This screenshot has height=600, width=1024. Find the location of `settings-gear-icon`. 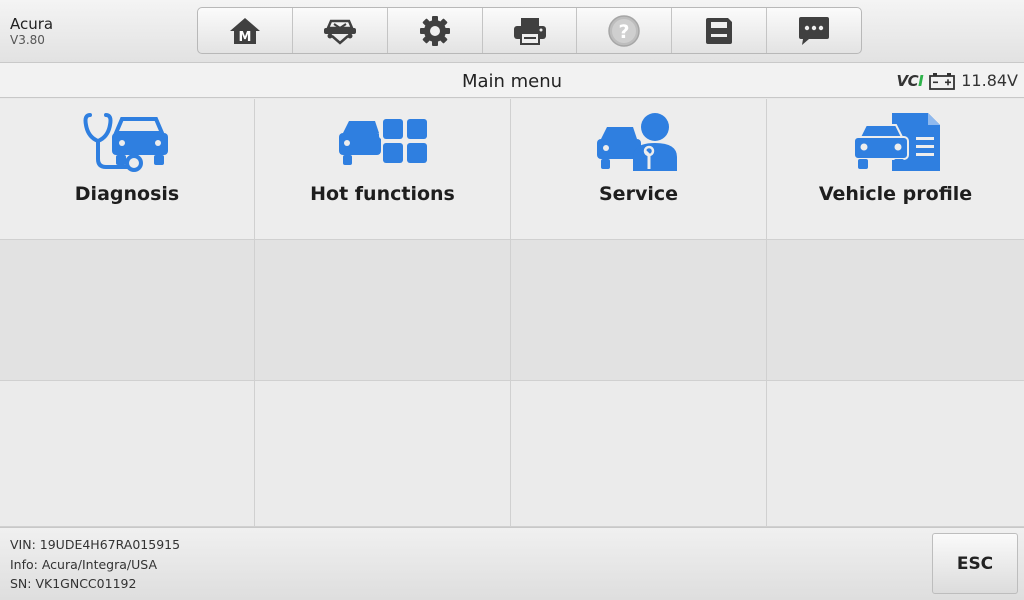

settings-gear-icon is located at coordinates (434, 30).